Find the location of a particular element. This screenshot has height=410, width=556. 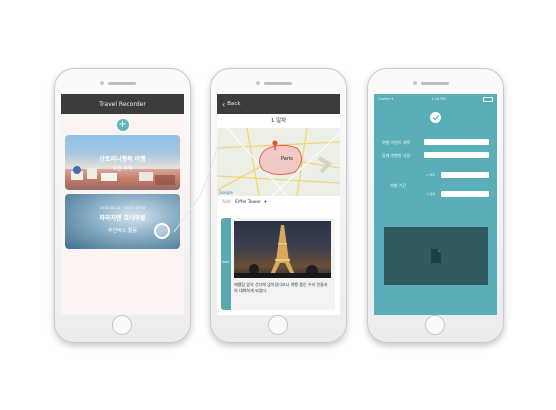

battery-icon is located at coordinates (488, 99).